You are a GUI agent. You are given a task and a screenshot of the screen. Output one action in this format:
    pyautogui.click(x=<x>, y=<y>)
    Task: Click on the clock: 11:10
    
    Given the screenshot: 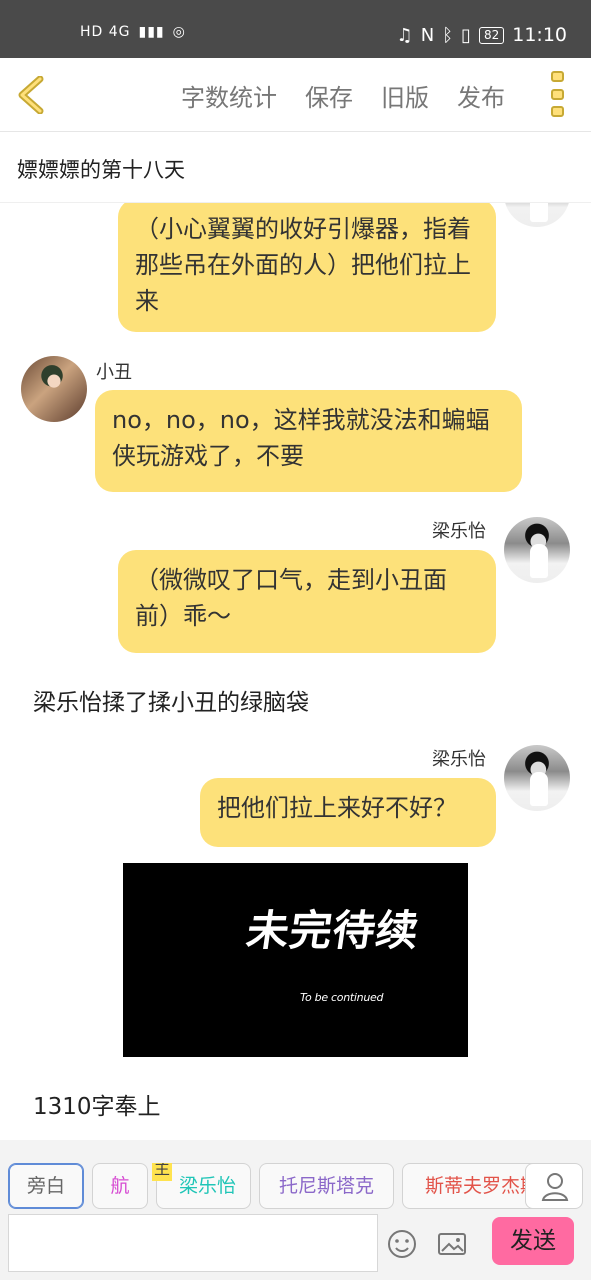 What is the action you would take?
    pyautogui.click(x=539, y=35)
    